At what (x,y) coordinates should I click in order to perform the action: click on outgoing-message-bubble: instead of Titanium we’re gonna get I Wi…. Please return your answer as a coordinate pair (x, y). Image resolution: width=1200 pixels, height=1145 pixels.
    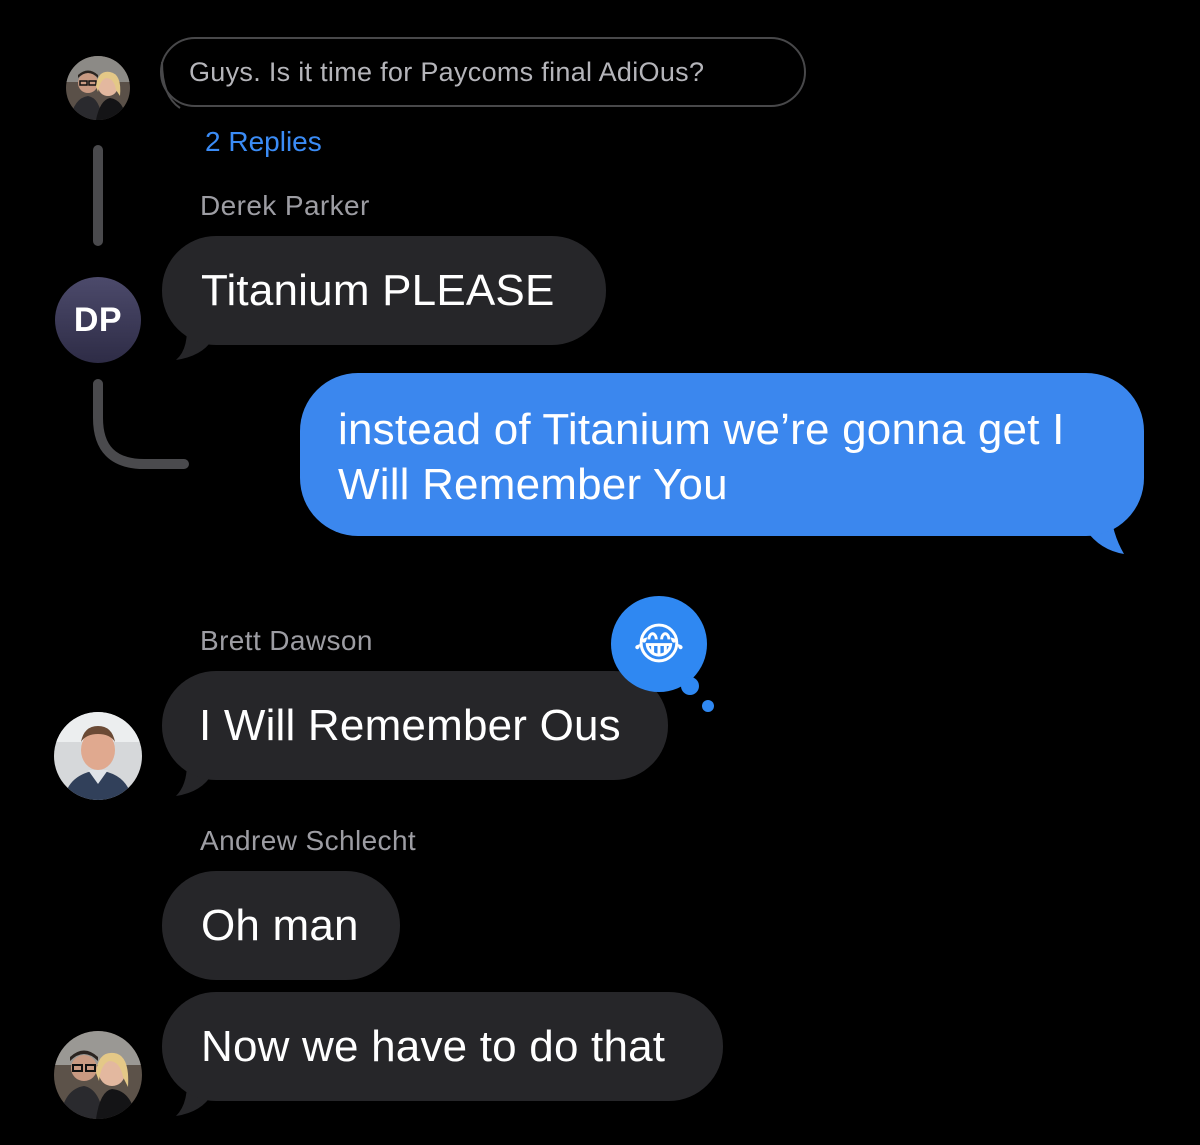
    Looking at the image, I should click on (722, 454).